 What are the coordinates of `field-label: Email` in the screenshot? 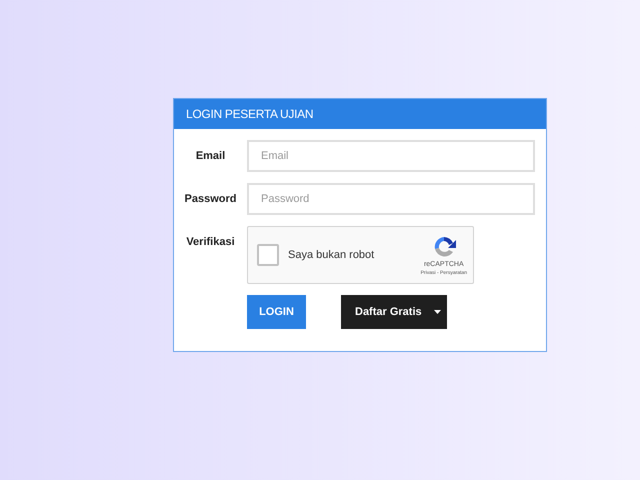 It's located at (211, 156).